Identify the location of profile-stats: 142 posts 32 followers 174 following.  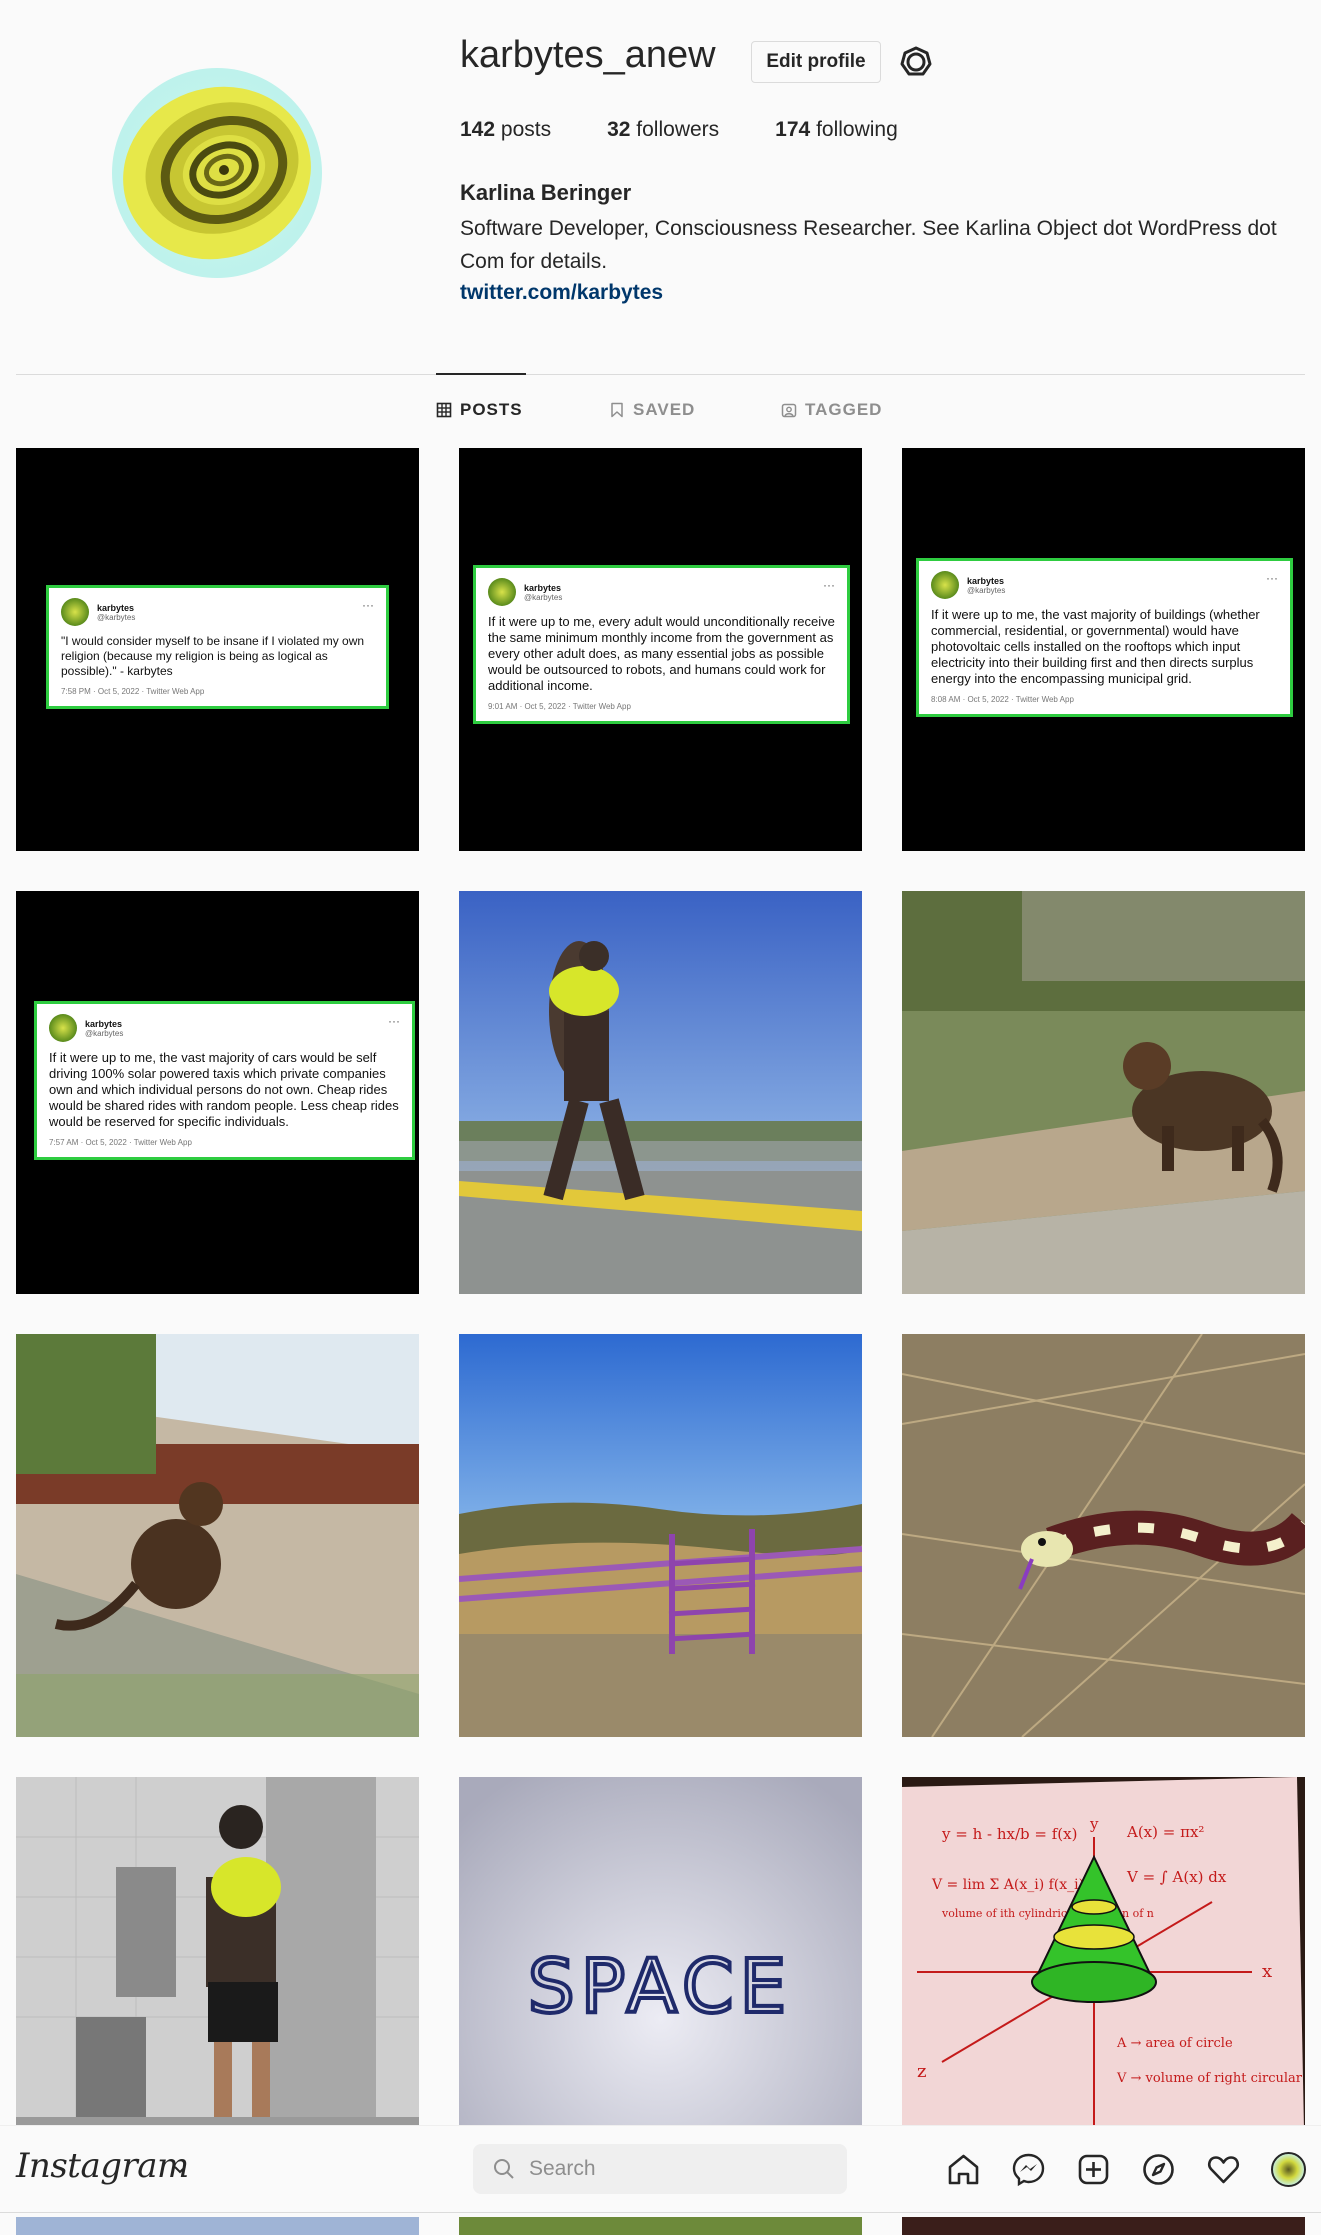
(679, 130).